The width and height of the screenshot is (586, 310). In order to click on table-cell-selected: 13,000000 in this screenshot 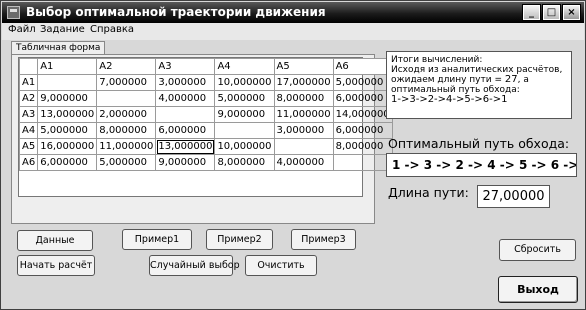, I will do `click(185, 146)`.